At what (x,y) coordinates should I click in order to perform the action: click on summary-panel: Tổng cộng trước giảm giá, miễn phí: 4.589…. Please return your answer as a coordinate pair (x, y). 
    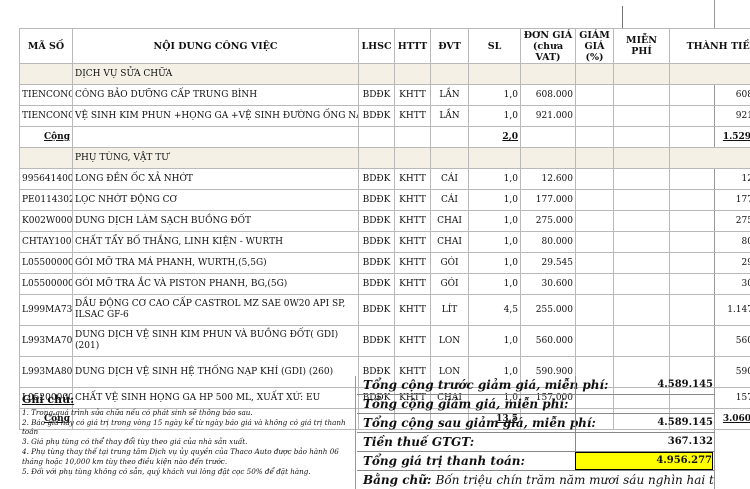
    Looking at the image, I should click on (536, 432).